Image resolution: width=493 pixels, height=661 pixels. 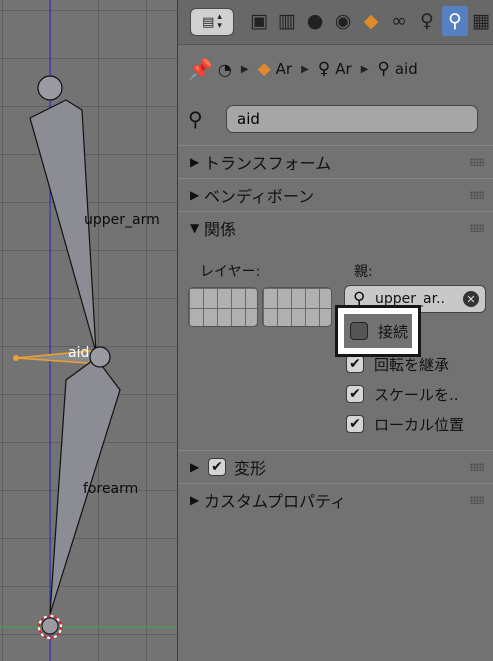 I want to click on bone-name-row: ⚲, so click(x=340, y=119).